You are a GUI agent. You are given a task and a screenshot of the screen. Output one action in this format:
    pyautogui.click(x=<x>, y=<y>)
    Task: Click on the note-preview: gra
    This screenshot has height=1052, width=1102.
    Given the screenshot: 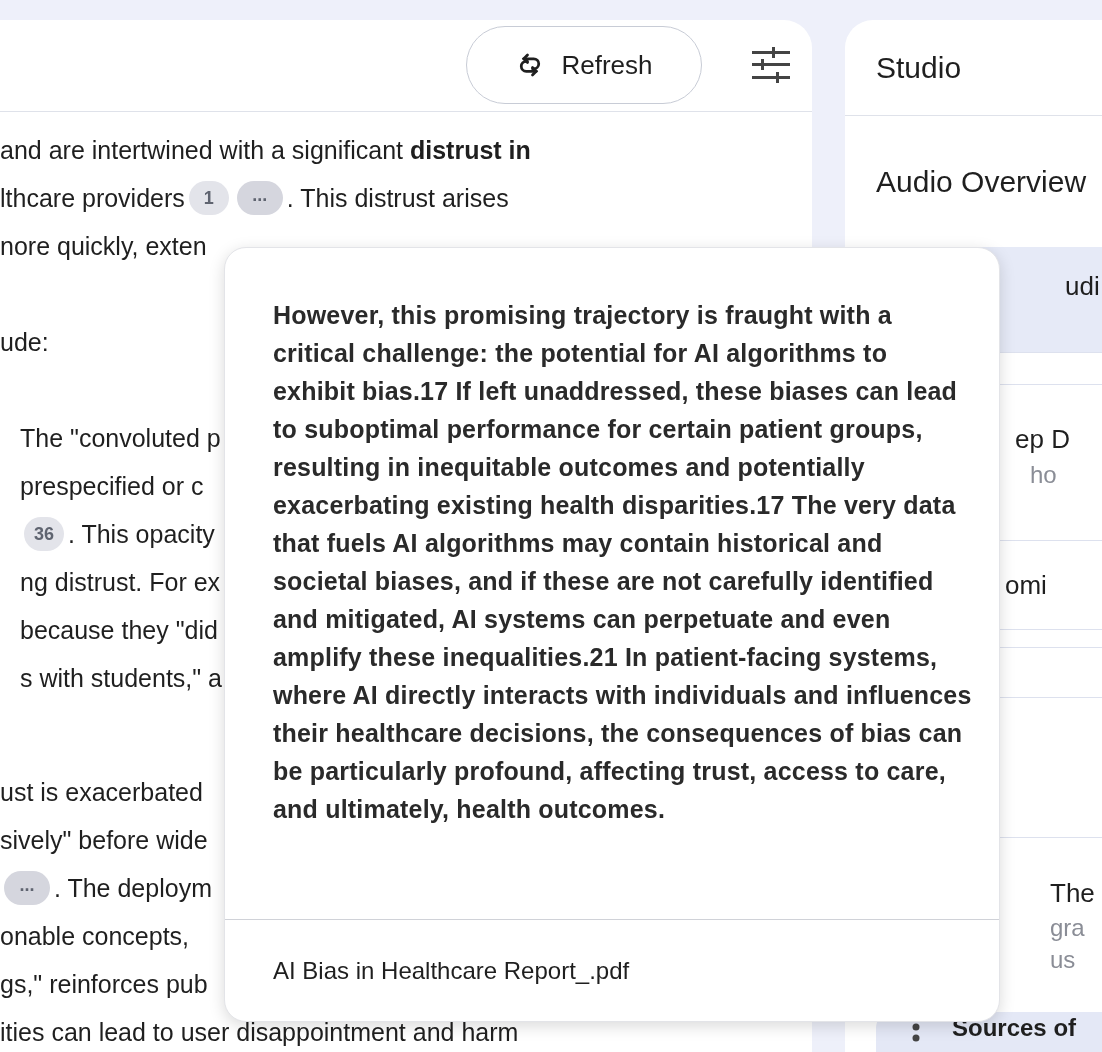 What is the action you would take?
    pyautogui.click(x=1068, y=928)
    